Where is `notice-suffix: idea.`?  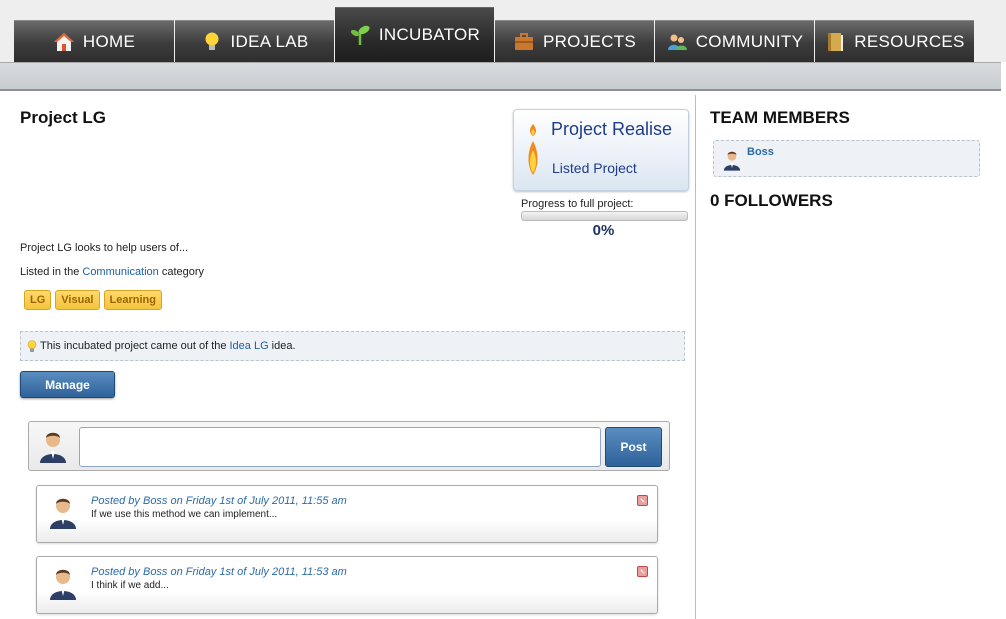 notice-suffix: idea. is located at coordinates (283, 346).